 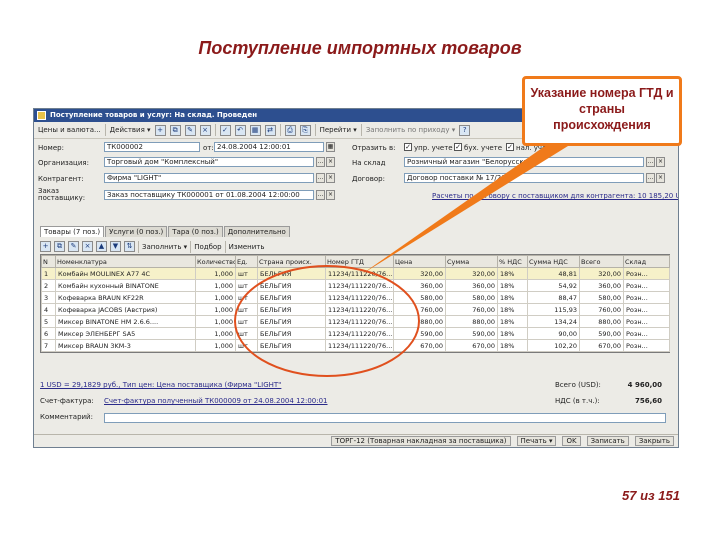 What do you see at coordinates (87, 246) in the screenshot?
I see `delete-row-icon: ×` at bounding box center [87, 246].